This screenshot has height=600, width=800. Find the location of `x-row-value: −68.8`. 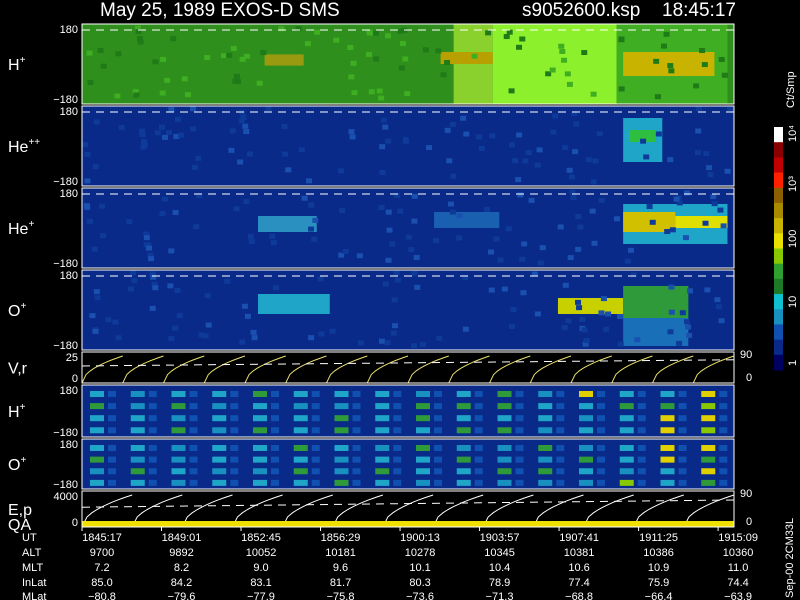

x-row-value: −68.8 is located at coordinates (579, 595).